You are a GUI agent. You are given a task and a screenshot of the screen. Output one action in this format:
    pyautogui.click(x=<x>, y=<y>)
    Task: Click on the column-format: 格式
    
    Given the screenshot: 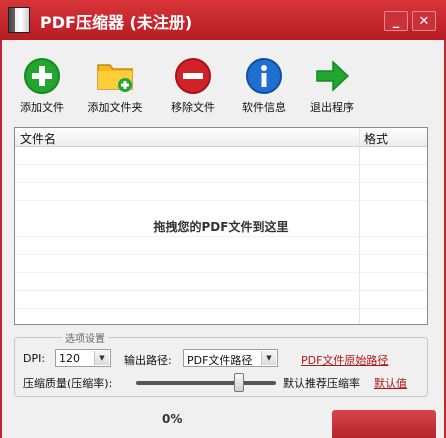 What is the action you would take?
    pyautogui.click(x=376, y=138)
    